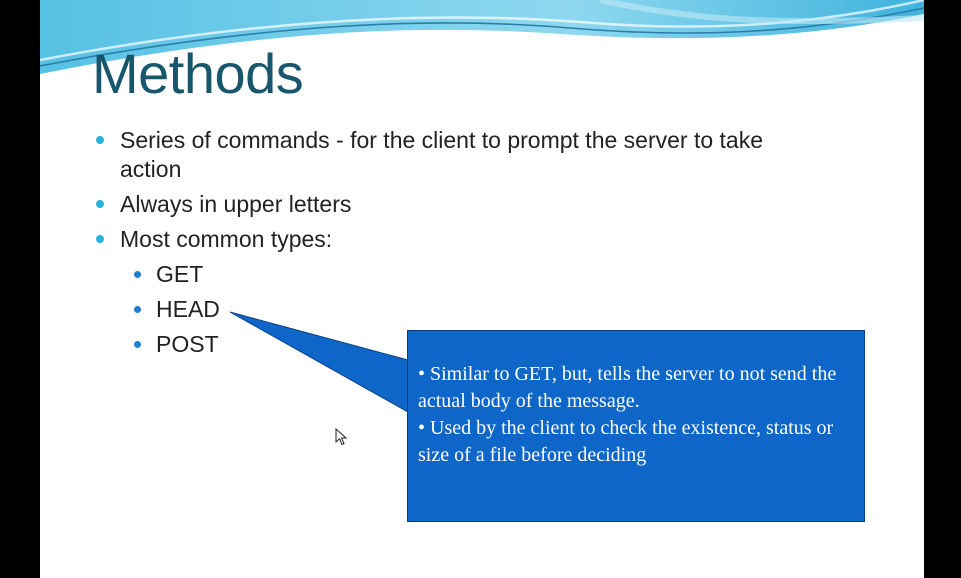 The width and height of the screenshot is (961, 578). What do you see at coordinates (460, 204) in the screenshot?
I see `bullet-item: Always in upper letters` at bounding box center [460, 204].